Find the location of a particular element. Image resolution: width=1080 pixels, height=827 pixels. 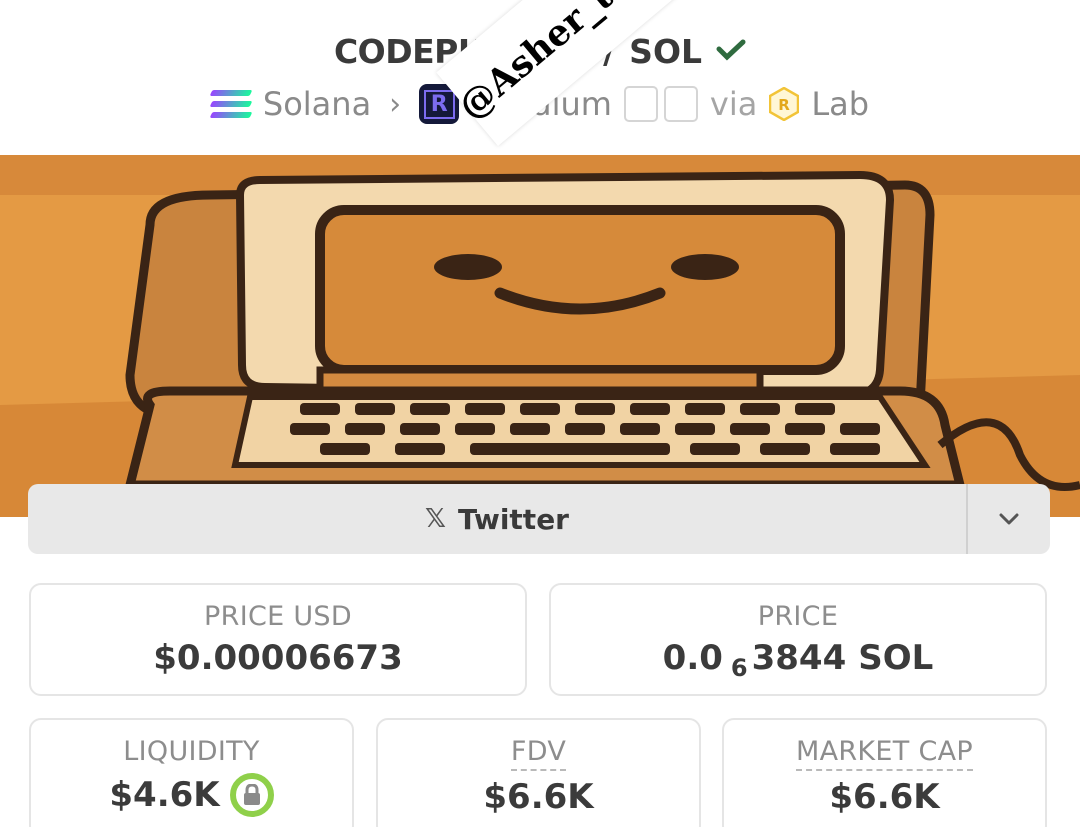

price-native-unit: SOL is located at coordinates (896, 658).